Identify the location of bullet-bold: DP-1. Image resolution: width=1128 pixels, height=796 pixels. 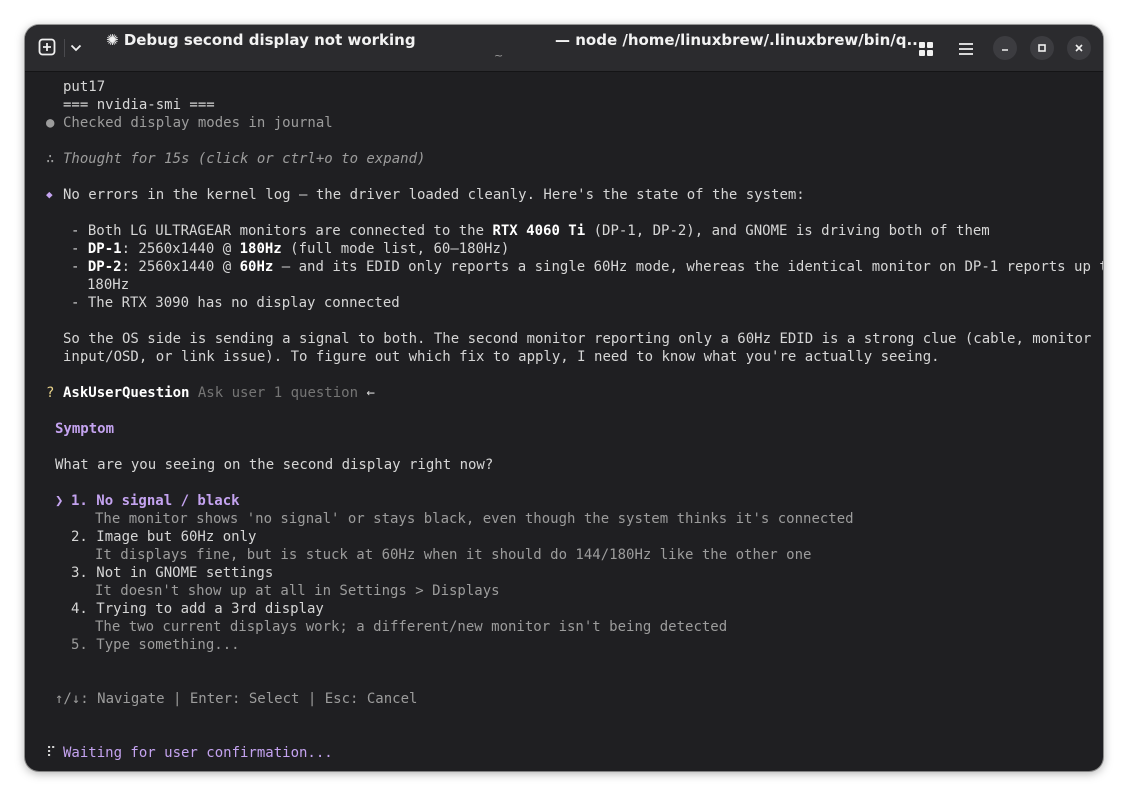
(104, 249).